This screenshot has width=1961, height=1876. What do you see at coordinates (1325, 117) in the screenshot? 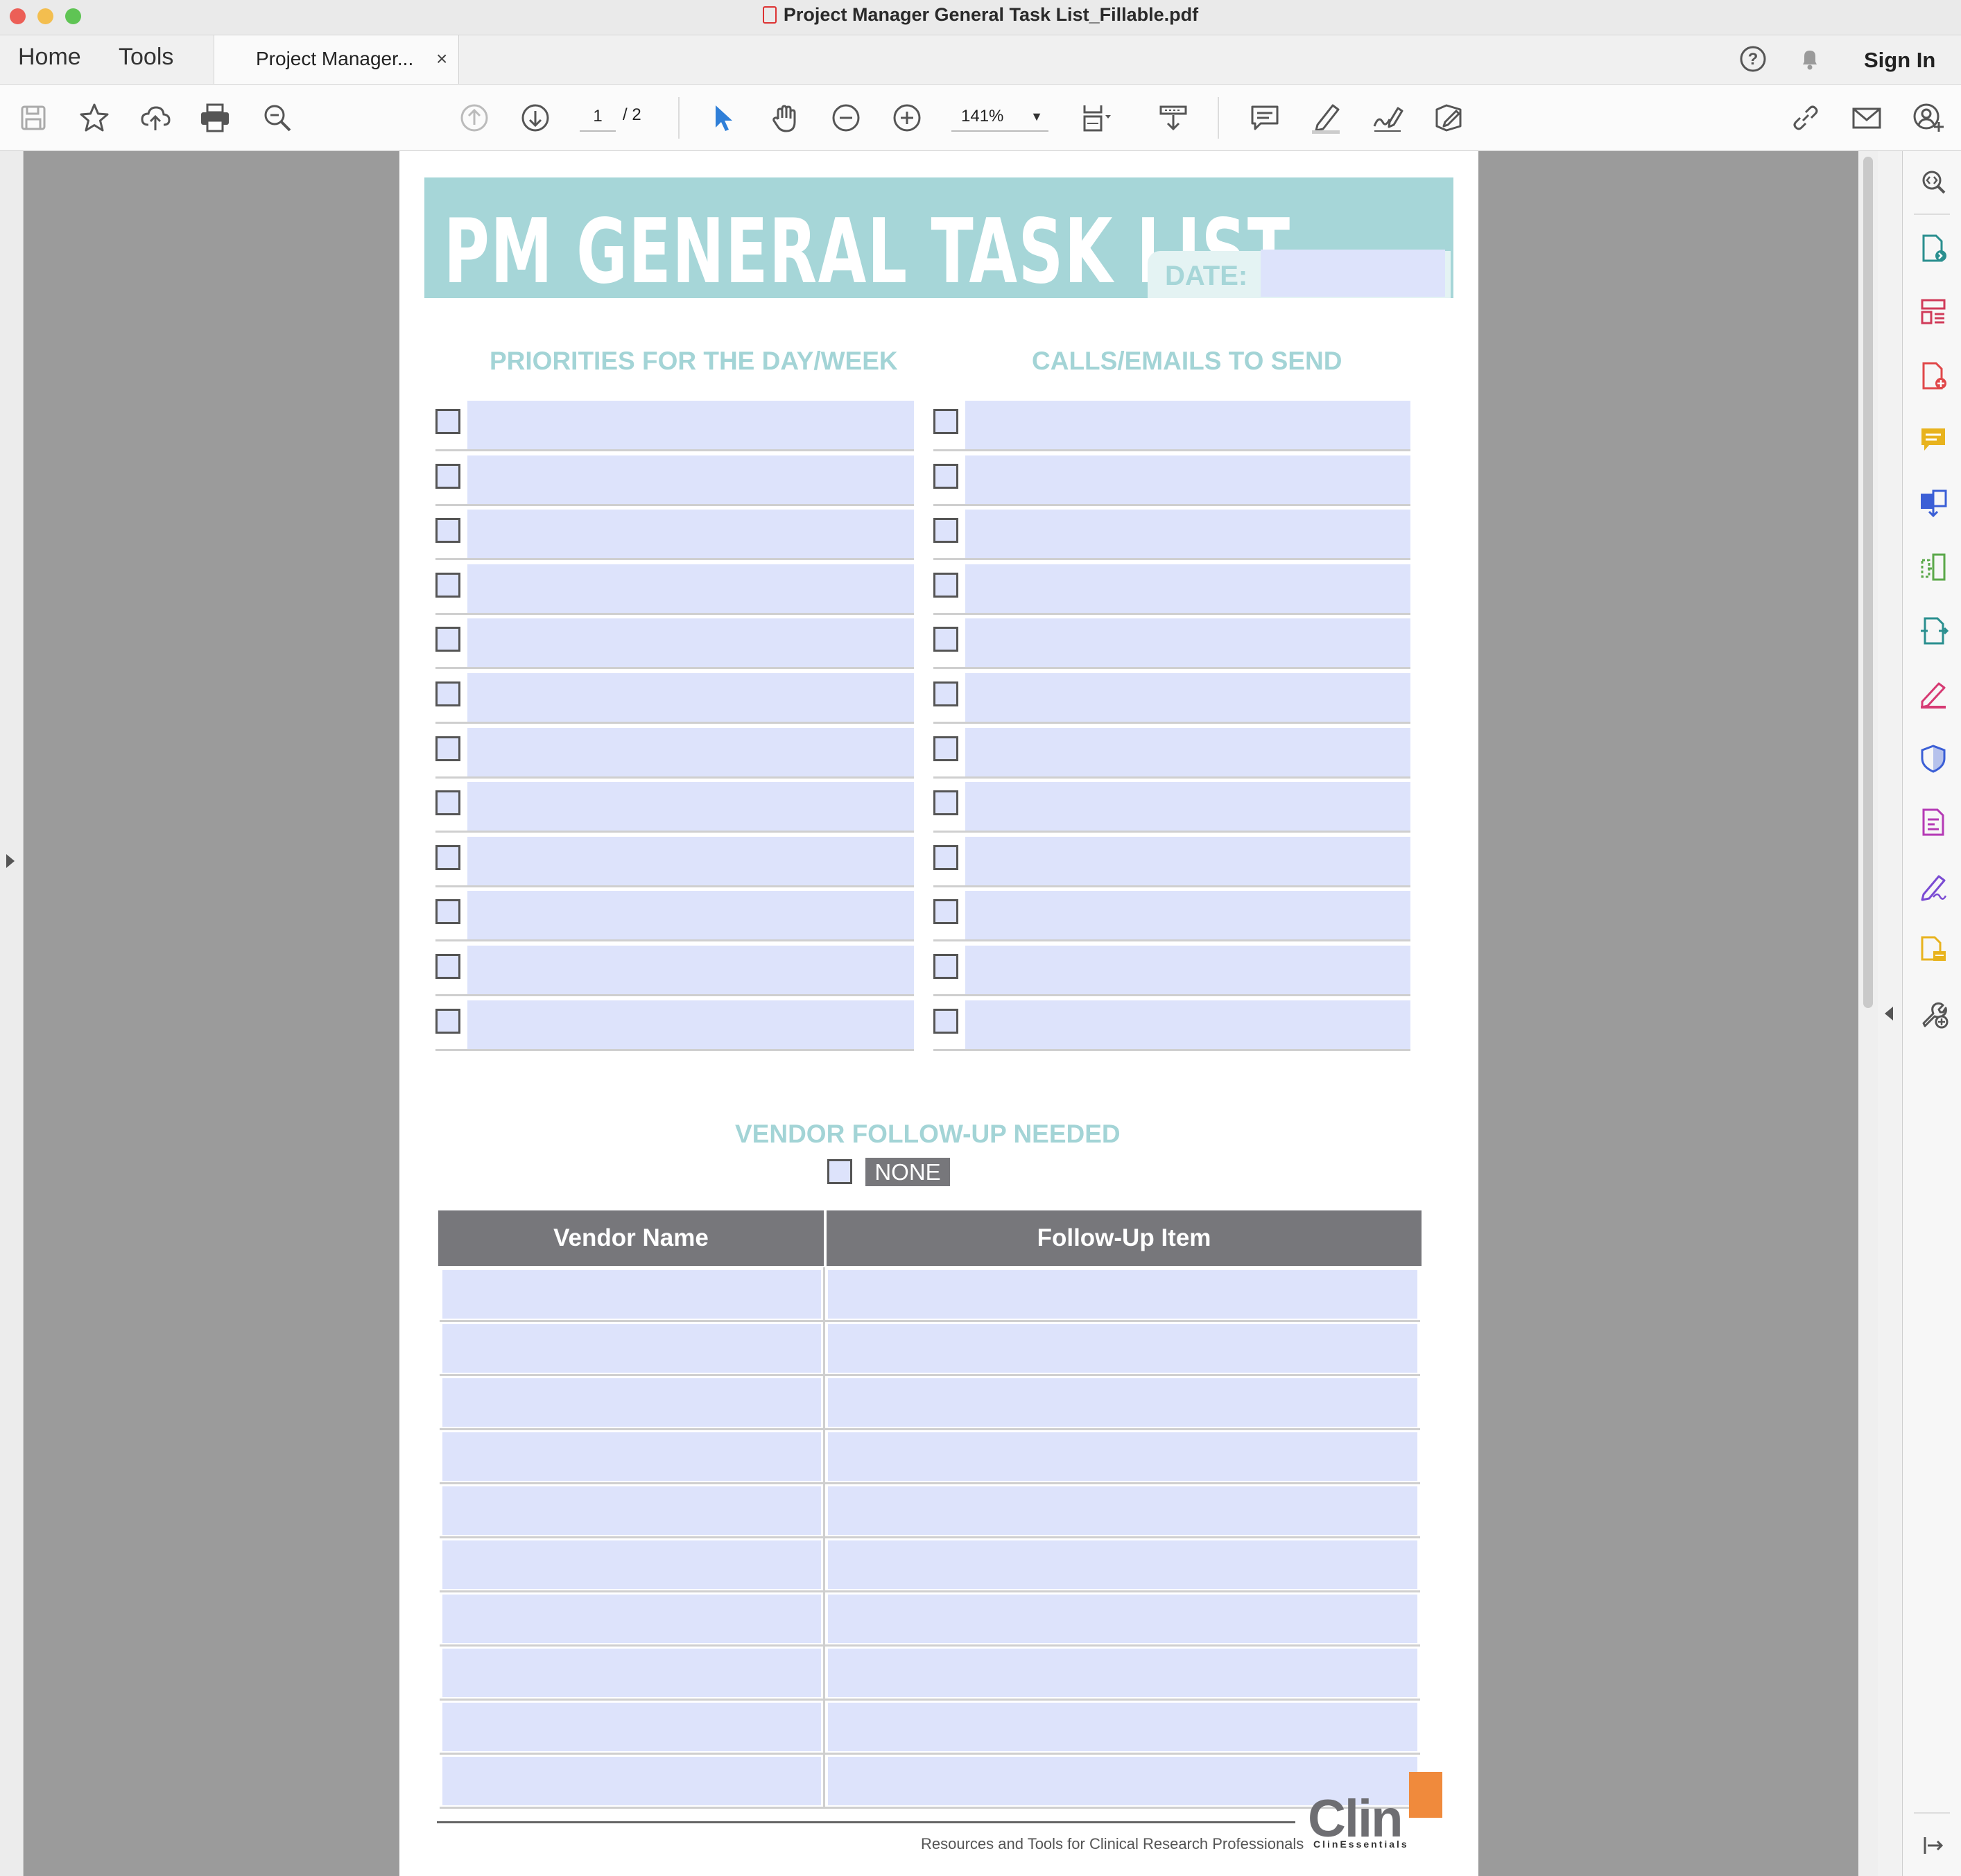
I see `highlight-icon` at bounding box center [1325, 117].